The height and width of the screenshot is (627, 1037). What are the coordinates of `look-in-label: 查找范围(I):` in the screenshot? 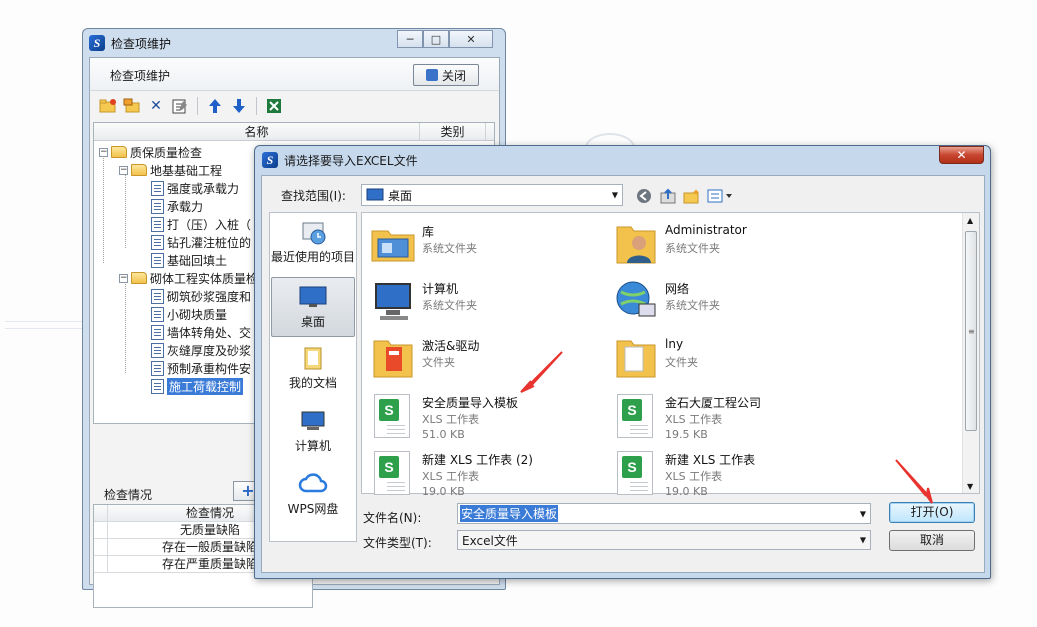 It's located at (313, 196).